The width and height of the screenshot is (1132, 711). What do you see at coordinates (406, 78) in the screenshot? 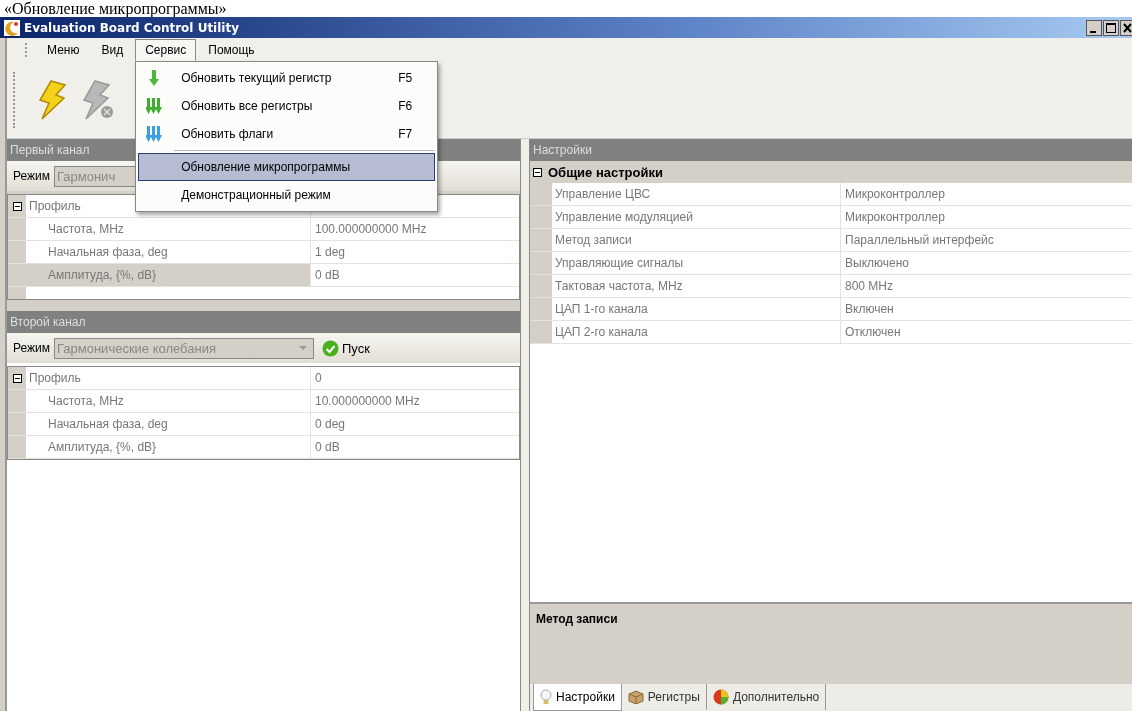
I see `shortcut-label: F5` at bounding box center [406, 78].